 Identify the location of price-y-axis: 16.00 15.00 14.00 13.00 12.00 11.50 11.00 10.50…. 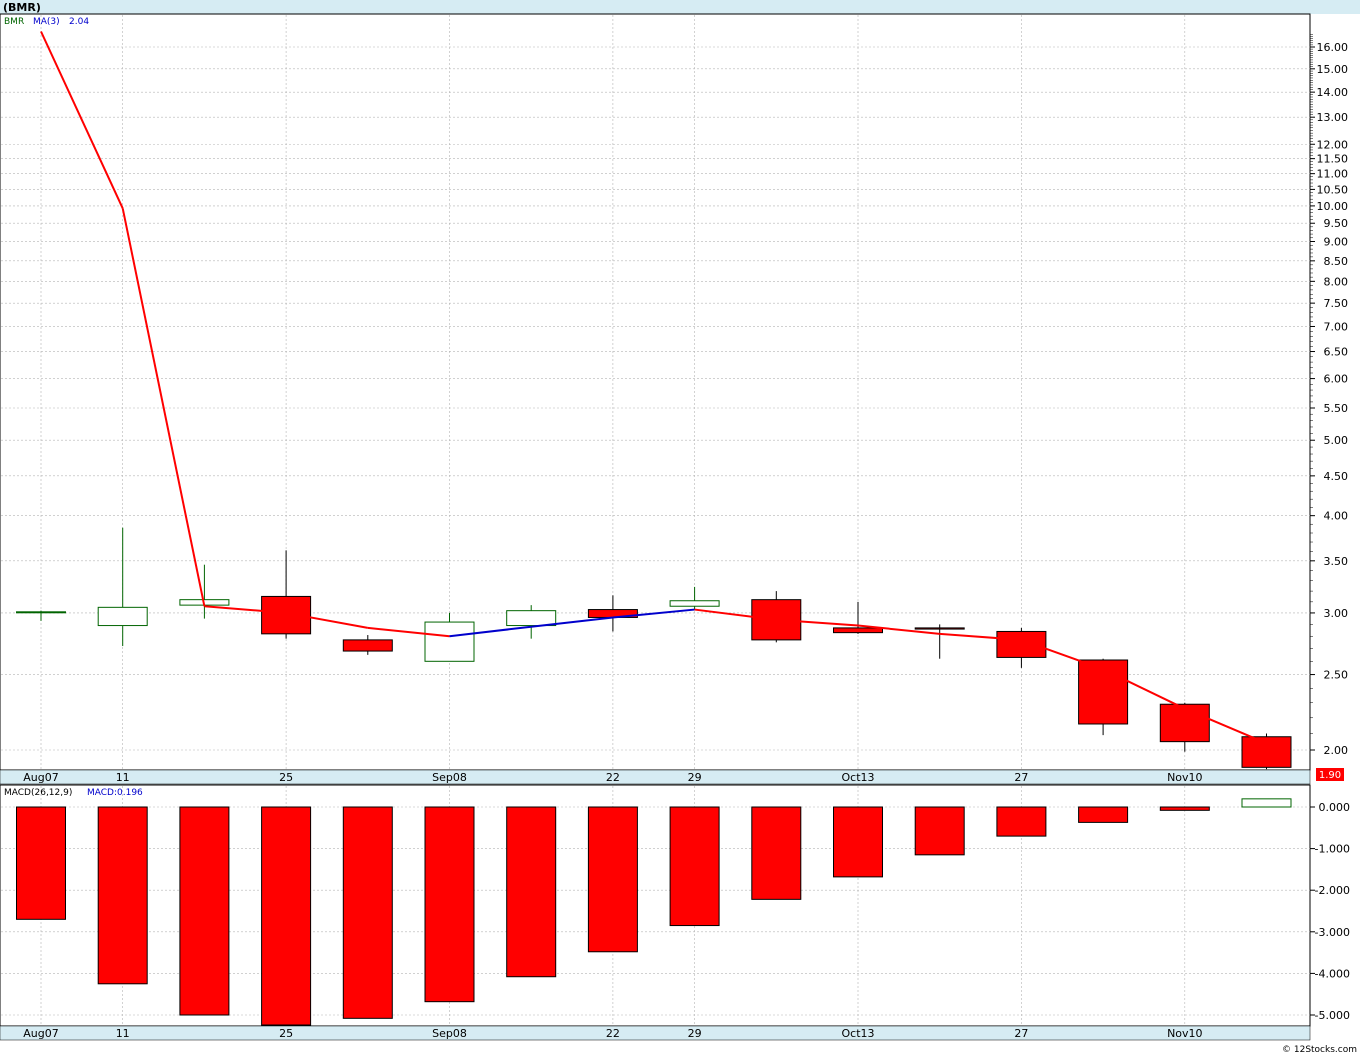
(1329, 395).